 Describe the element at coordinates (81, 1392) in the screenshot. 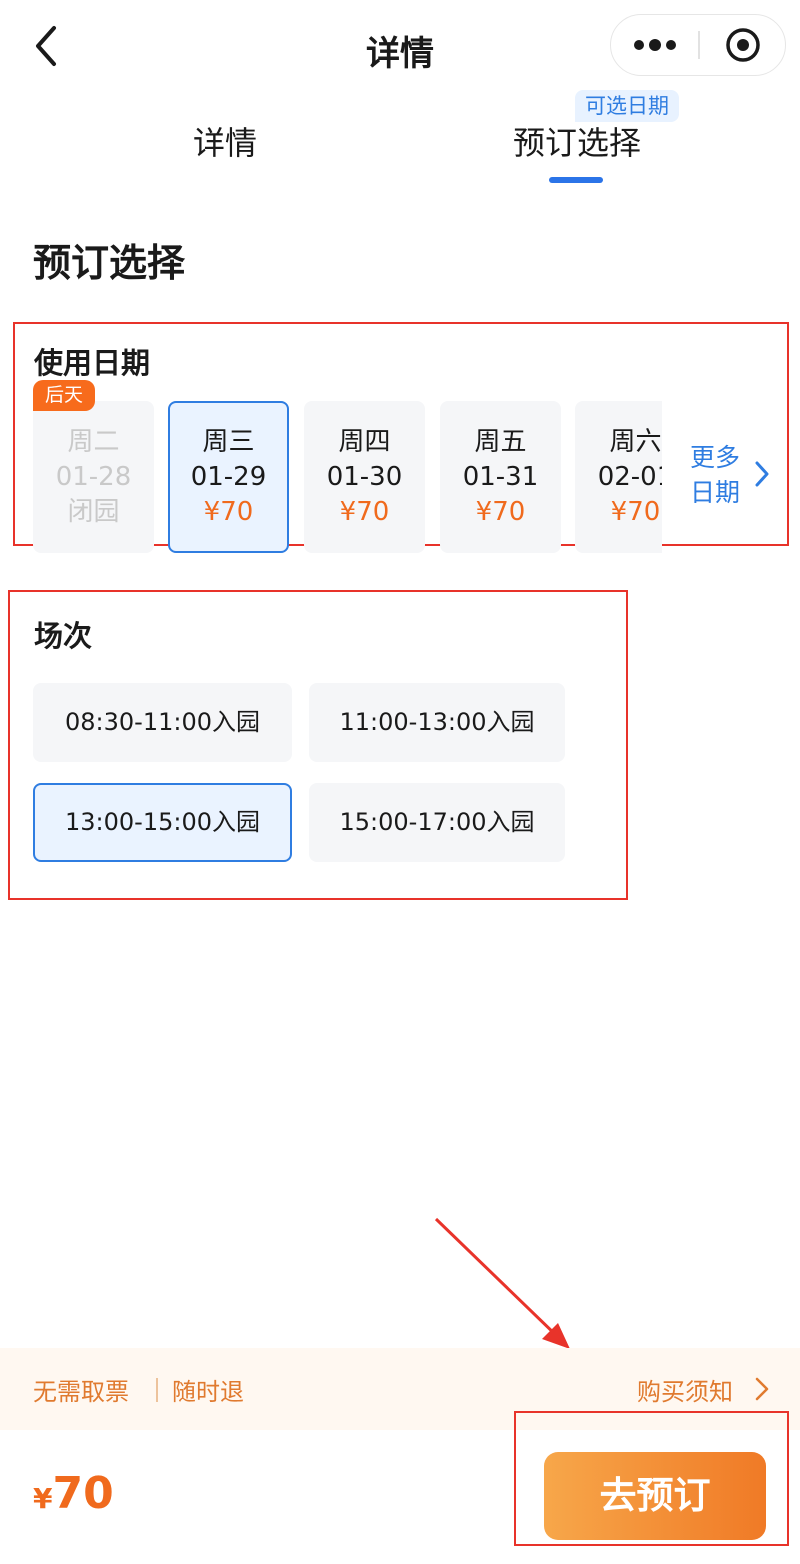

I see `notice-no-ticket: 无需取票` at that location.